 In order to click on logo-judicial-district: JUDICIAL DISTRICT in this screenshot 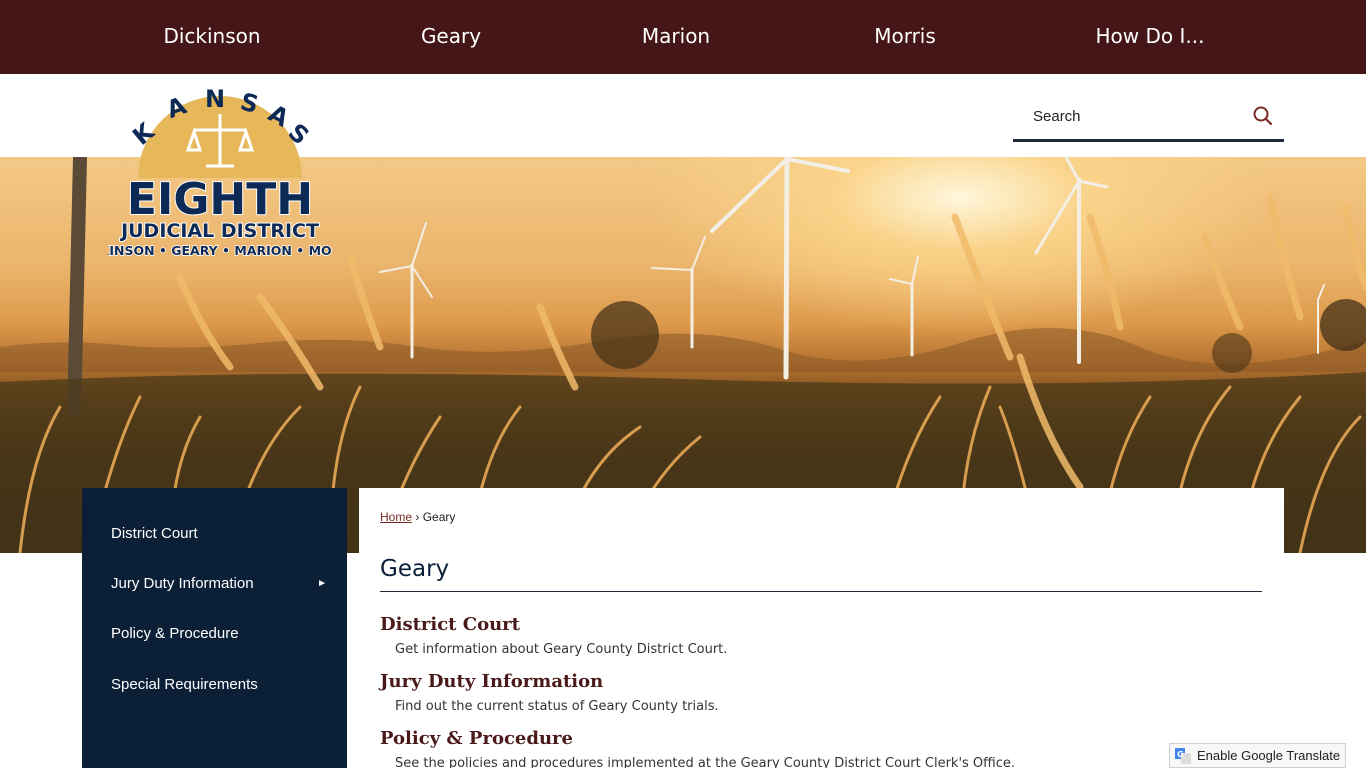, I will do `click(219, 231)`.